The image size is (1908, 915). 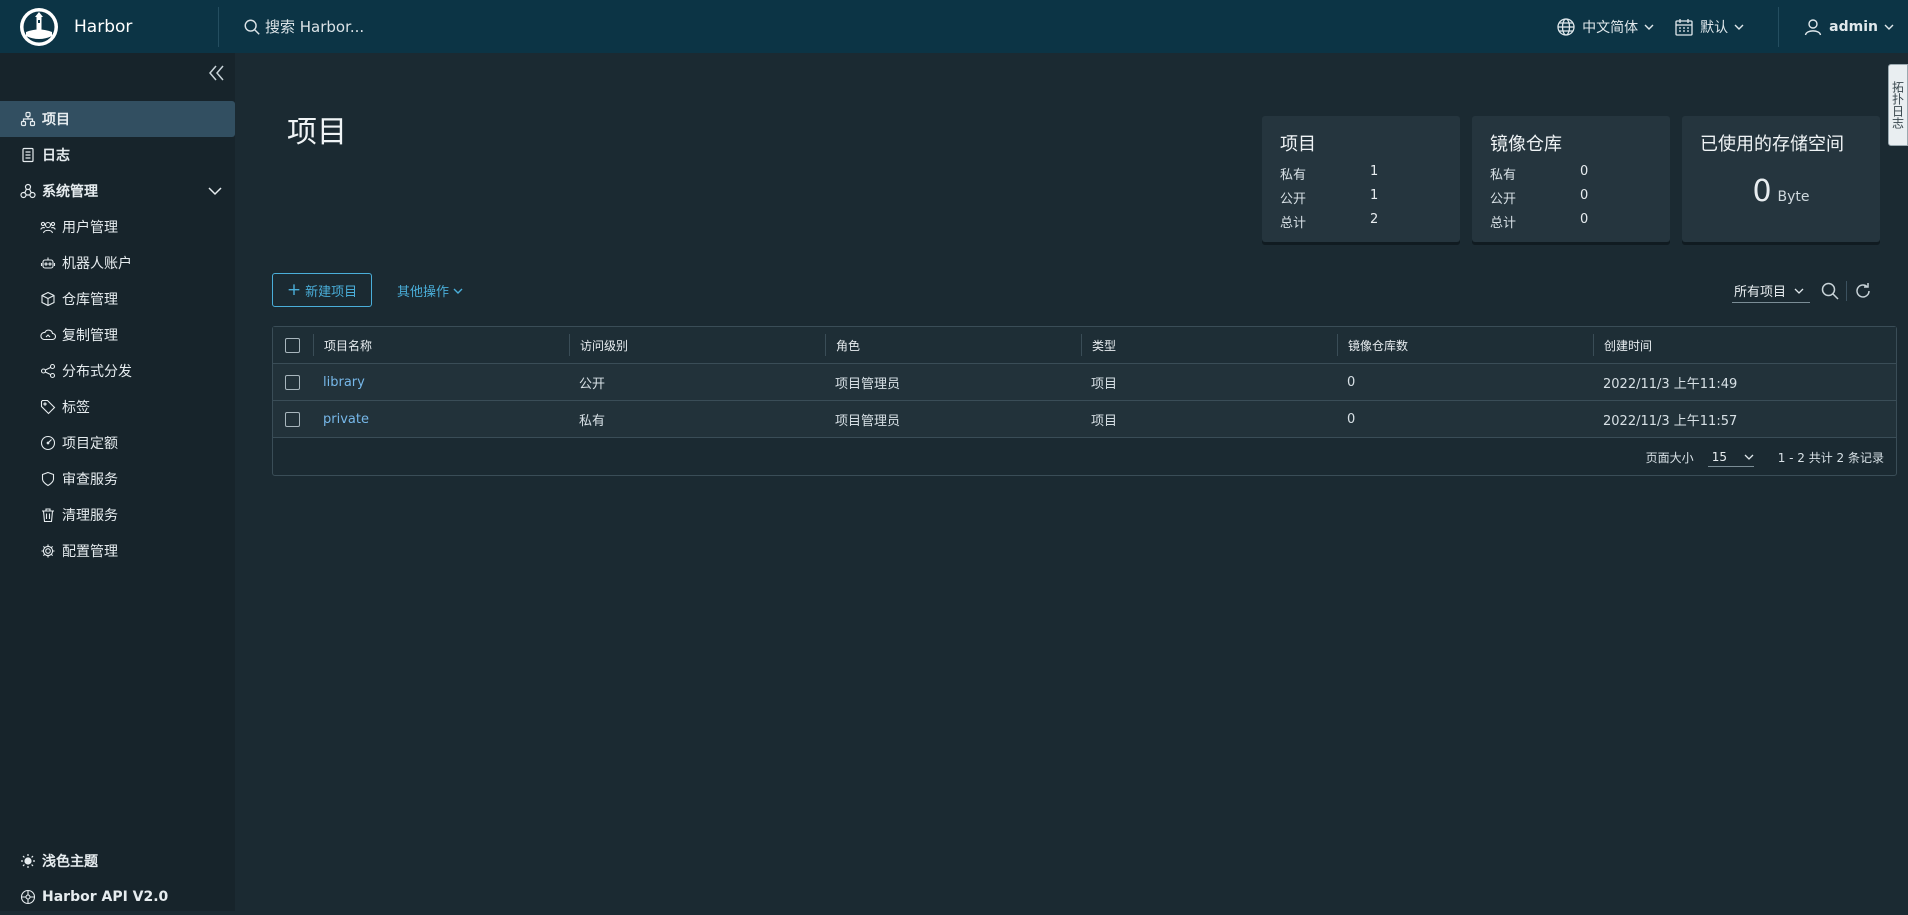 What do you see at coordinates (1743, 345) in the screenshot?
I see `column-header-created: 创建时间` at bounding box center [1743, 345].